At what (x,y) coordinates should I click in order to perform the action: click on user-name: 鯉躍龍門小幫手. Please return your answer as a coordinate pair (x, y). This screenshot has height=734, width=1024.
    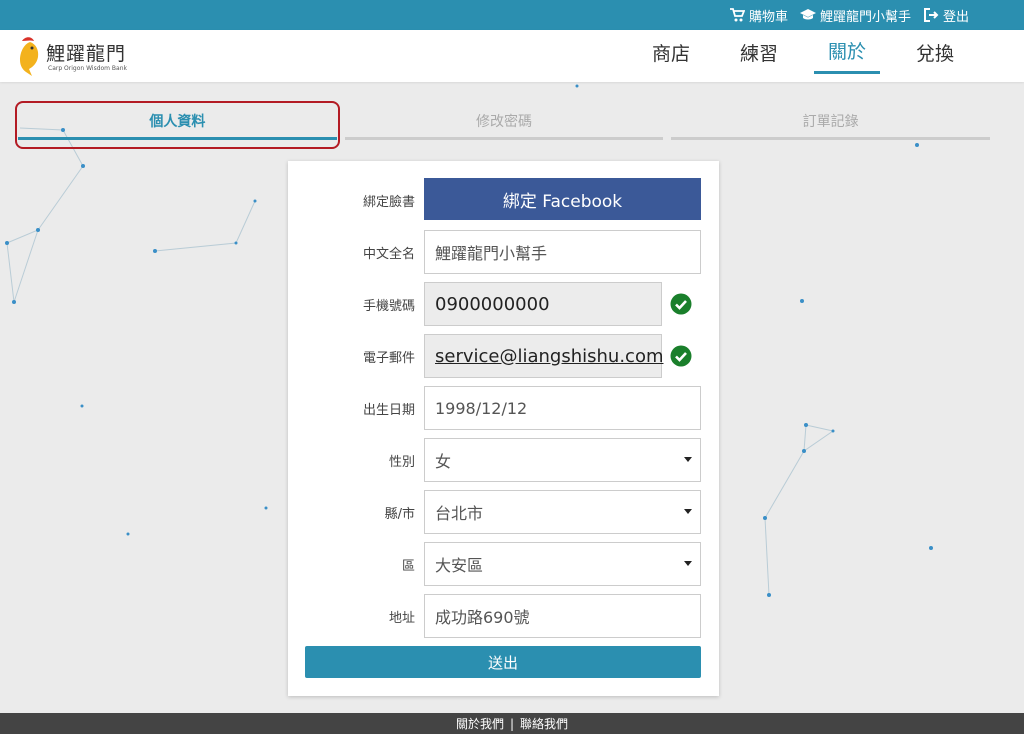
    Looking at the image, I should click on (865, 17).